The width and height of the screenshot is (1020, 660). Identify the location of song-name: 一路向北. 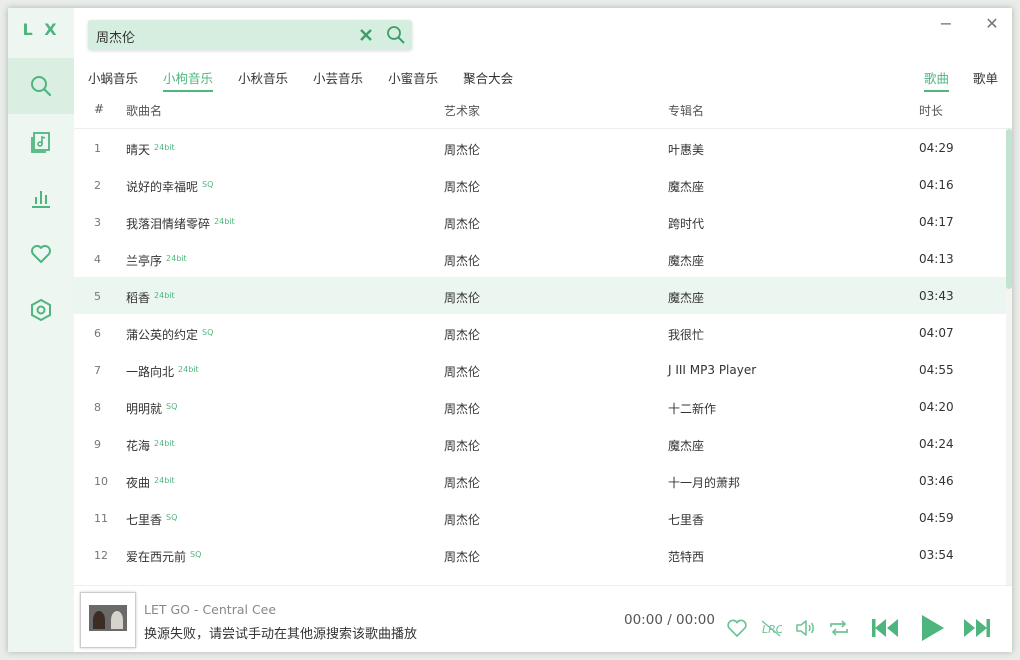
(150, 372).